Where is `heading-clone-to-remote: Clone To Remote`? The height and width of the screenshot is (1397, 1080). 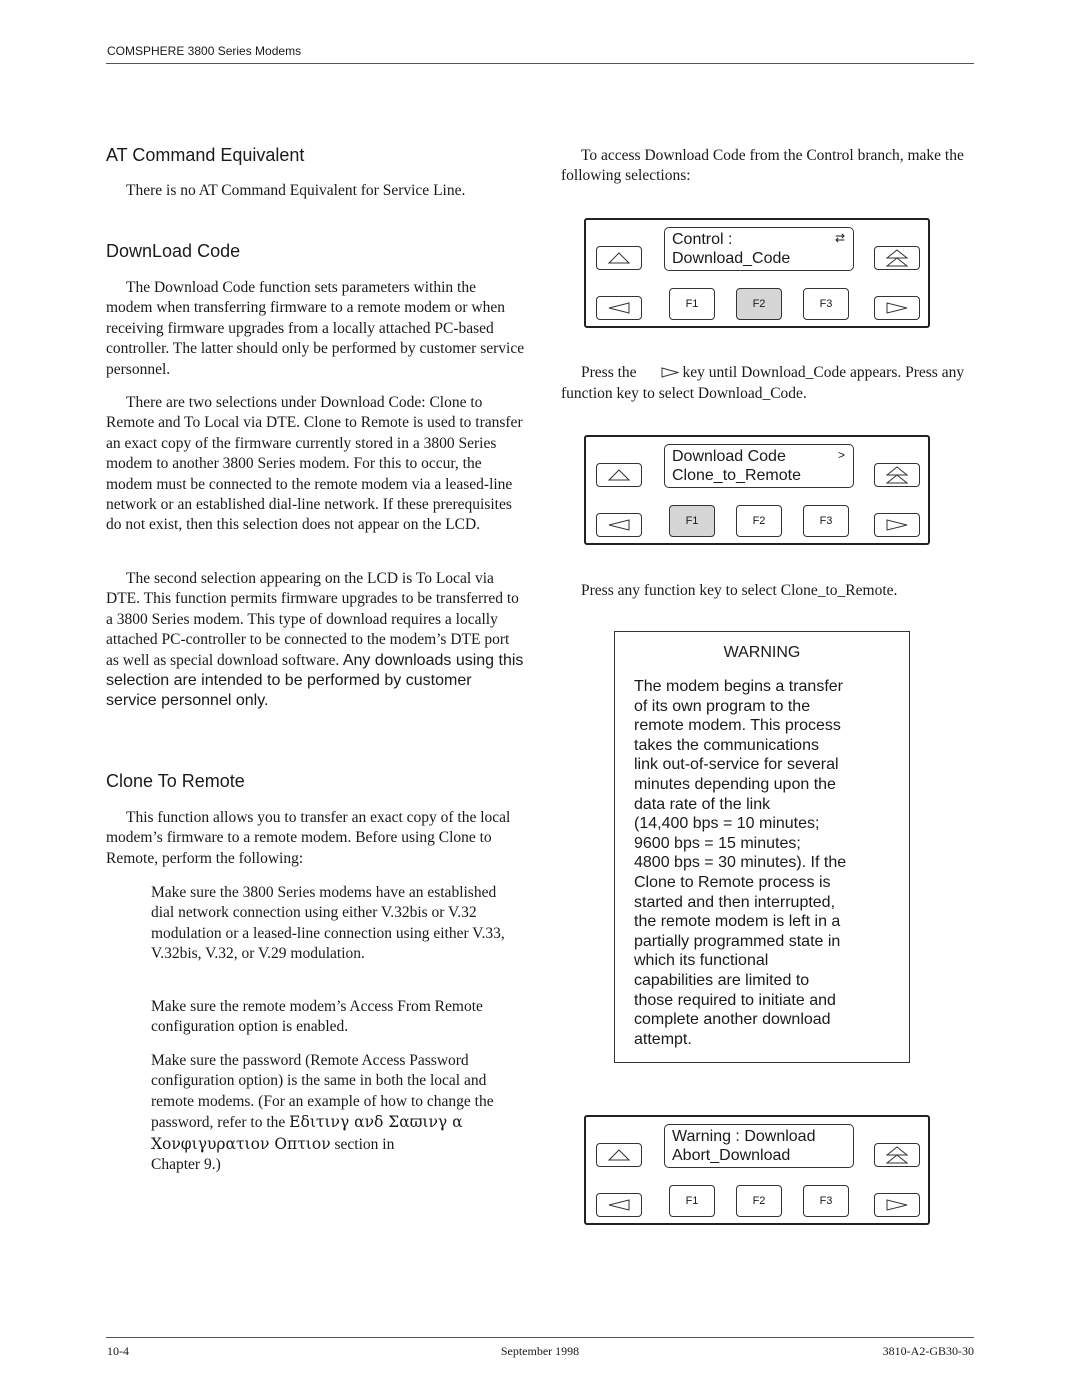
heading-clone-to-remote: Clone To Remote is located at coordinates (175, 781).